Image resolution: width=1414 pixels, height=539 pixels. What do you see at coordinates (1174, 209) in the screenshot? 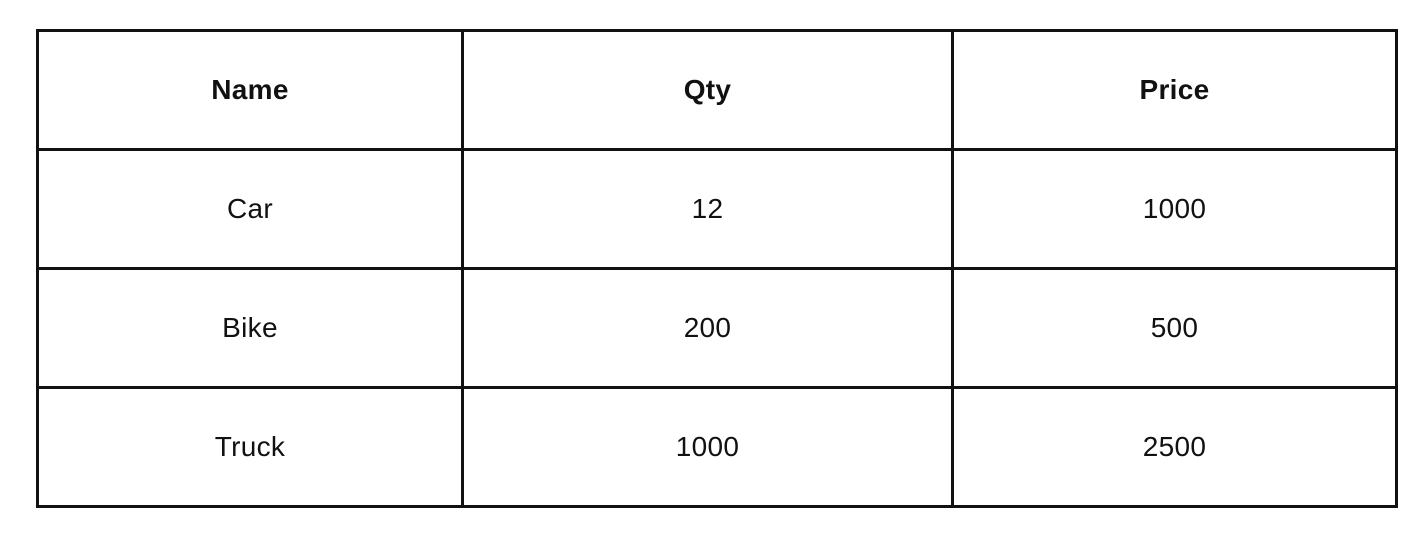
I see `cell-price: 1000` at bounding box center [1174, 209].